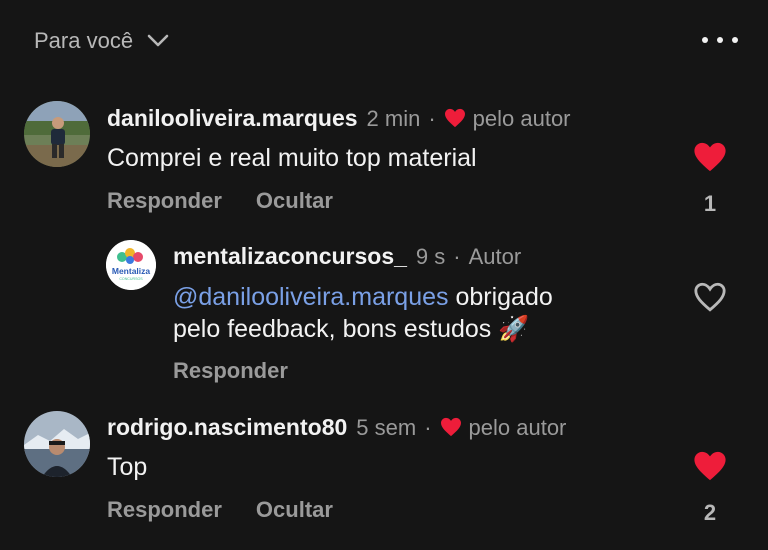 The image size is (768, 550). What do you see at coordinates (393, 118) in the screenshot?
I see `comment-time: 2 min` at bounding box center [393, 118].